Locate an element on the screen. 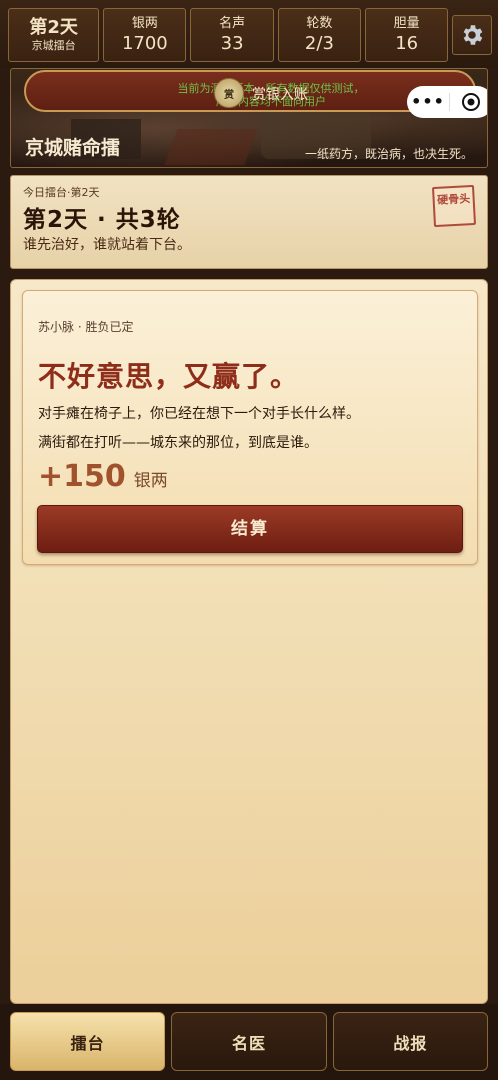 The image size is (498, 1080). settings-button is located at coordinates (472, 35).